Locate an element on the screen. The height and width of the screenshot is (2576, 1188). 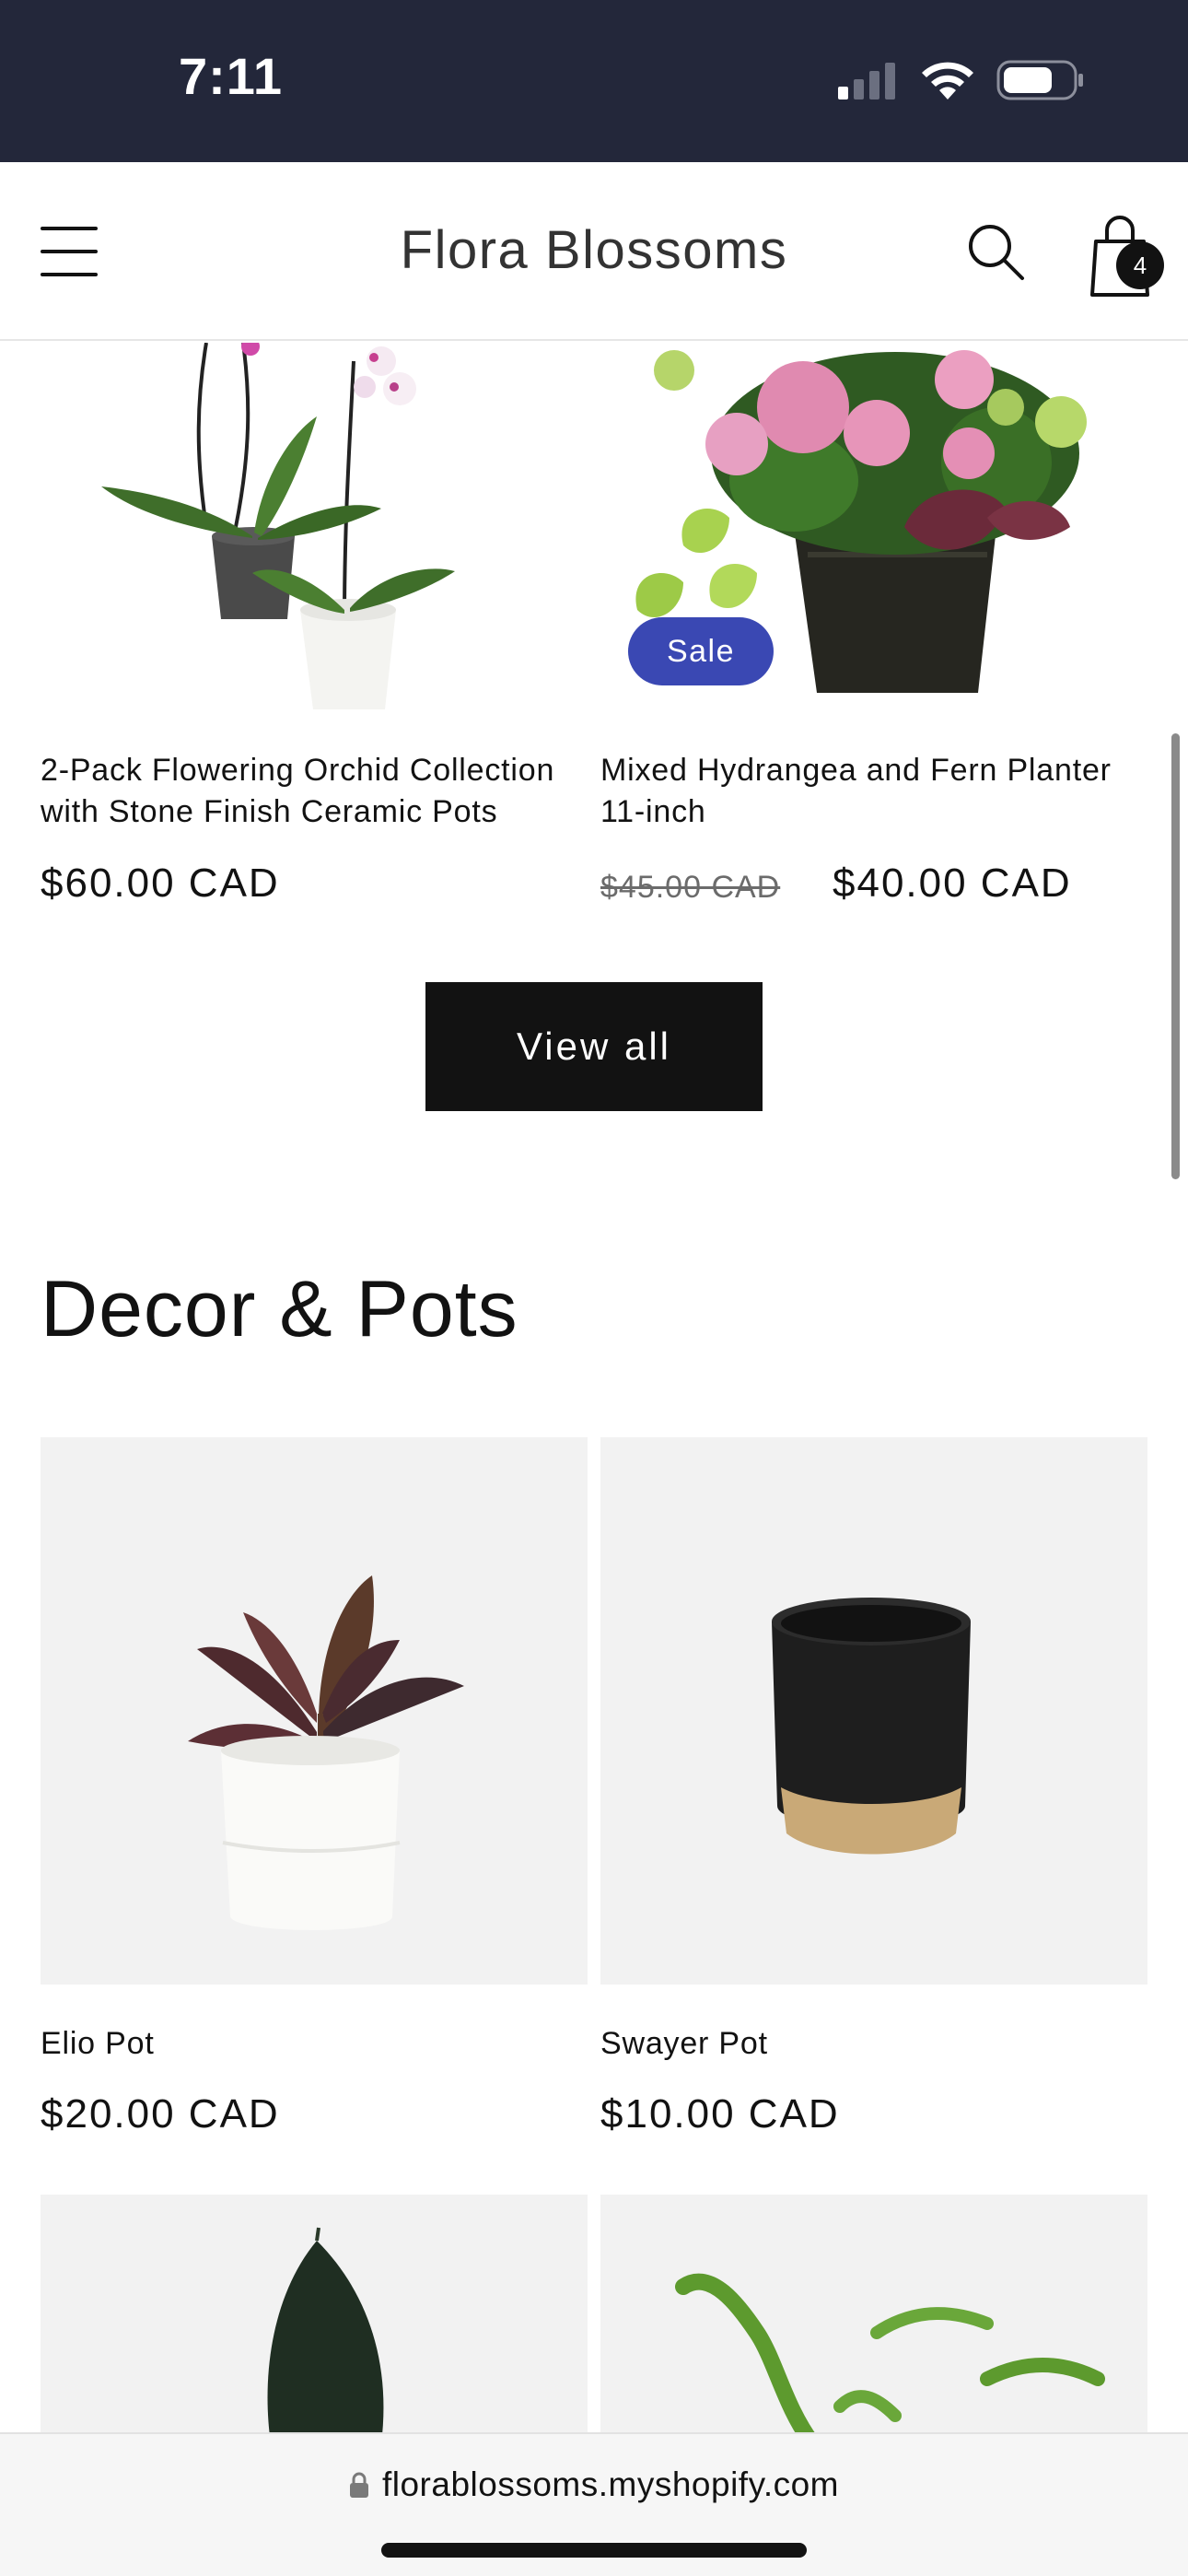
product-title: Mixed Hydrangea and Fern Planter 11-inch is located at coordinates (856, 791).